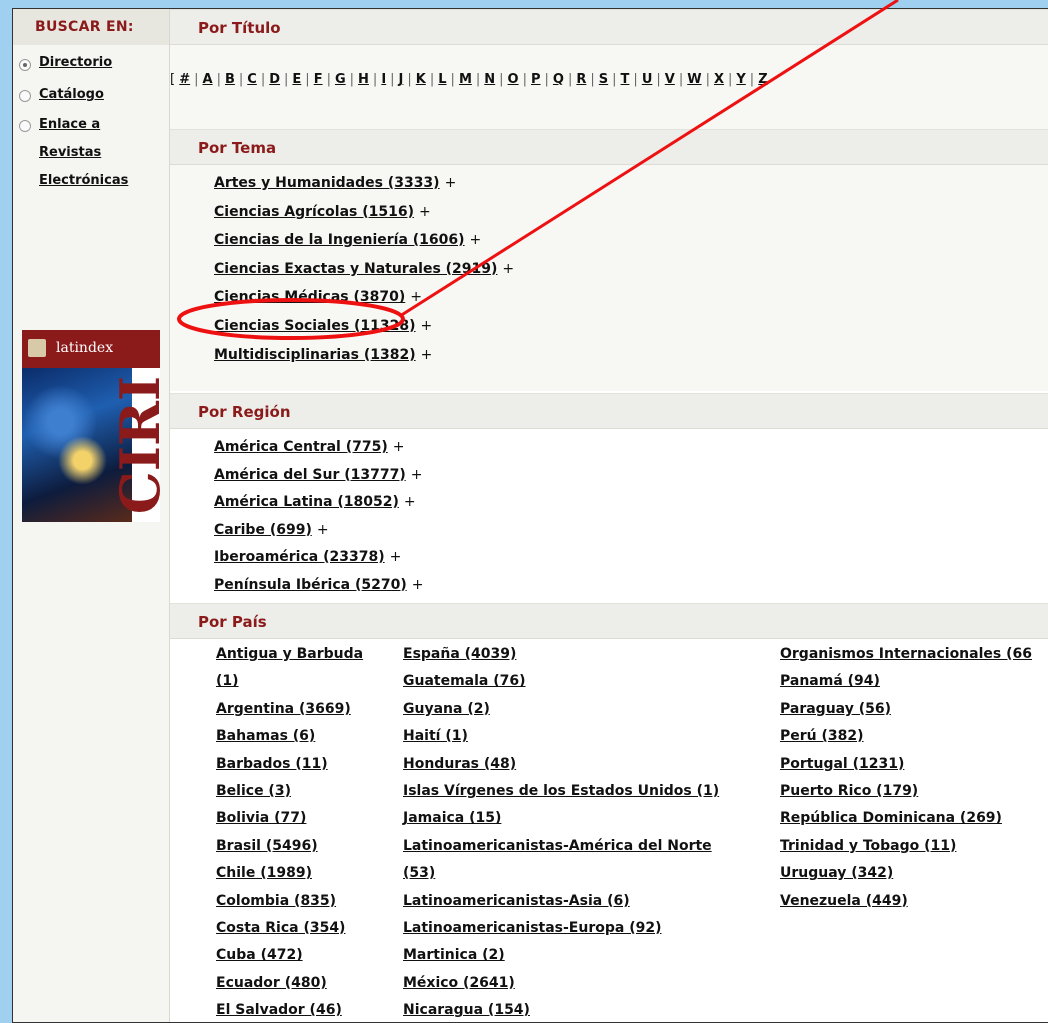 The height and width of the screenshot is (1023, 1048). What do you see at coordinates (267, 846) in the screenshot?
I see `country-link: Brasil (5496)` at bounding box center [267, 846].